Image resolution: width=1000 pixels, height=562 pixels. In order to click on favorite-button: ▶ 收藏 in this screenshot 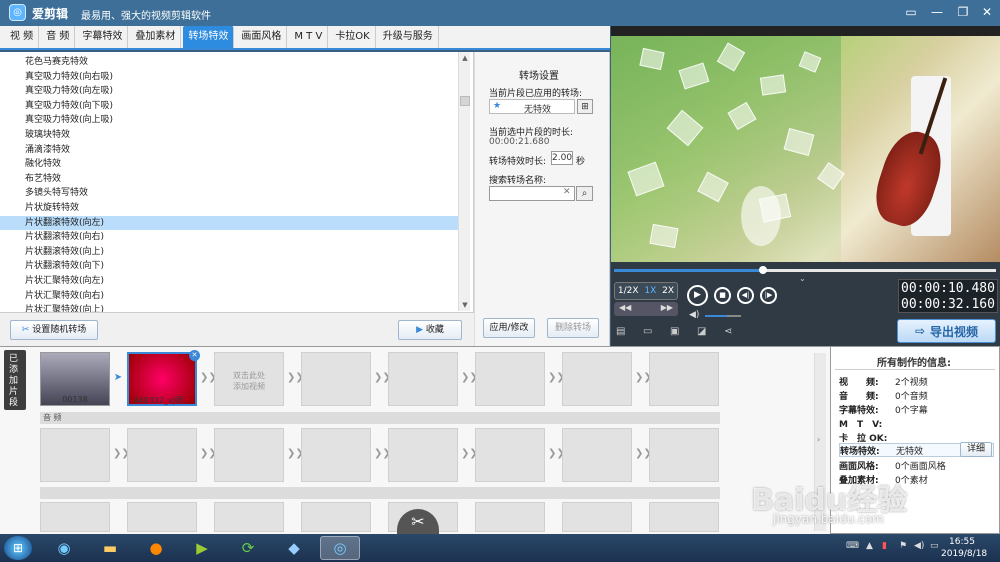, I will do `click(430, 330)`.